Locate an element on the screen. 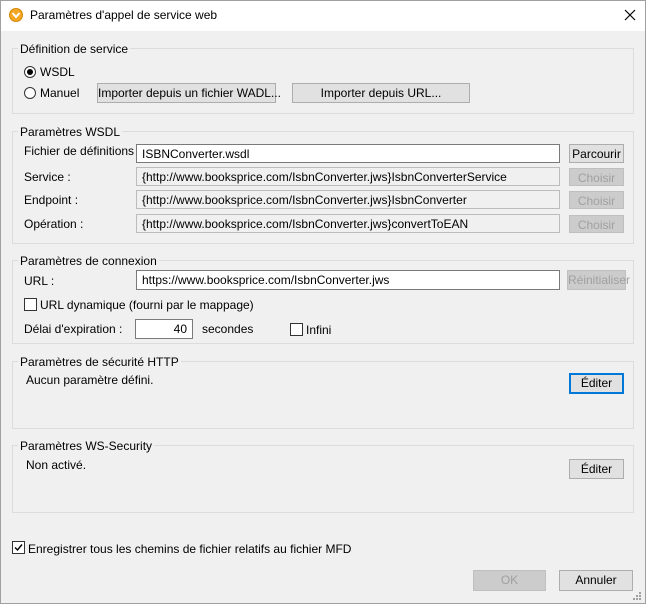  service-definition-title: Définition de service is located at coordinates (74, 49).